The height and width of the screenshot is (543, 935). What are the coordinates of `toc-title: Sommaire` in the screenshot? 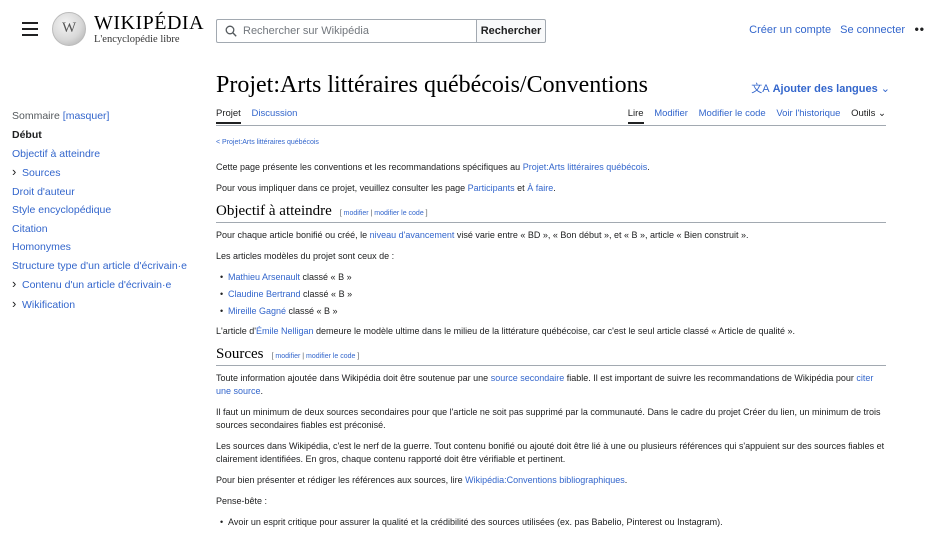 It's located at (36, 116).